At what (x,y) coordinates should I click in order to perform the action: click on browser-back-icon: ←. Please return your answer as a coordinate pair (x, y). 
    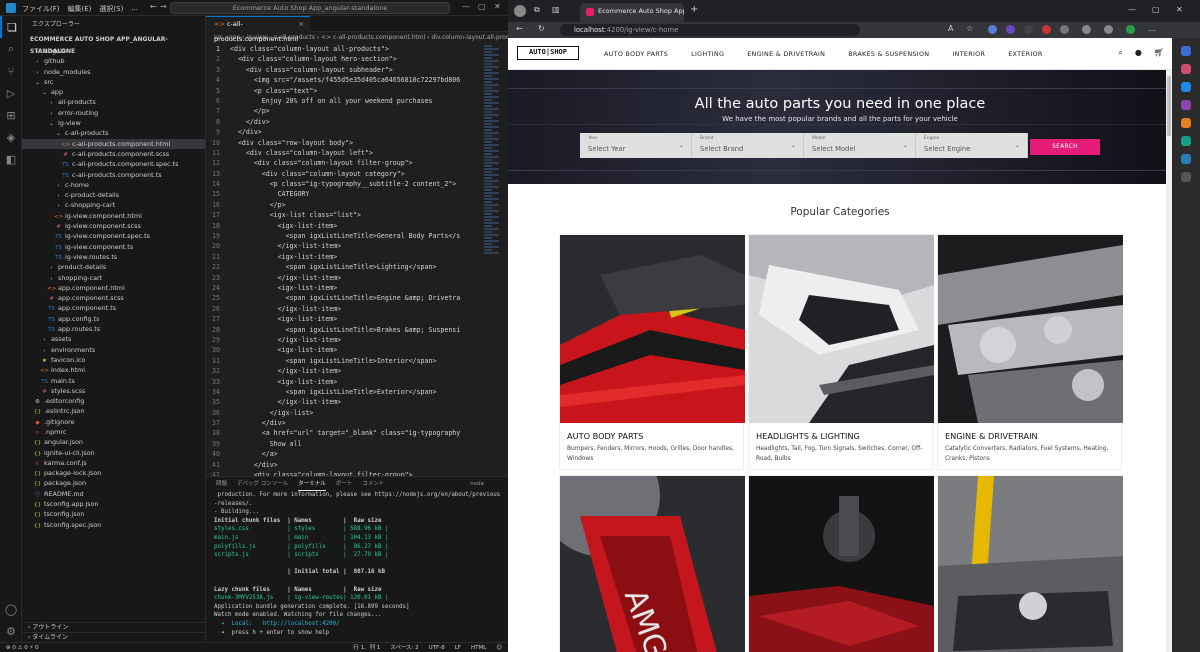
    Looking at the image, I should click on (519, 28).